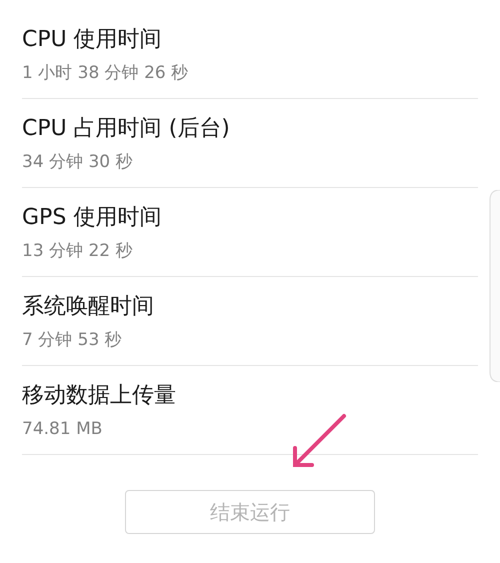  What do you see at coordinates (92, 40) in the screenshot?
I see `item-title: CPU 使用时间` at bounding box center [92, 40].